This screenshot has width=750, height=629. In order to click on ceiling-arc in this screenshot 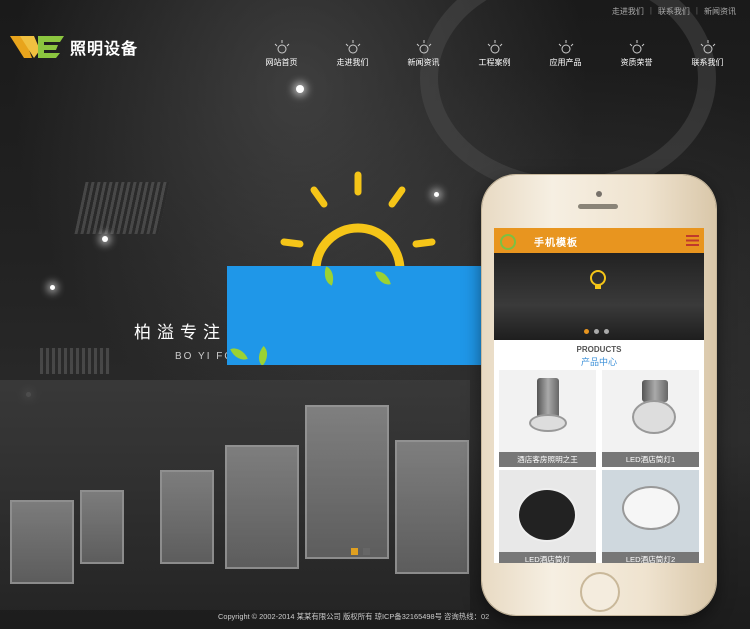, I will do `click(568, 98)`.